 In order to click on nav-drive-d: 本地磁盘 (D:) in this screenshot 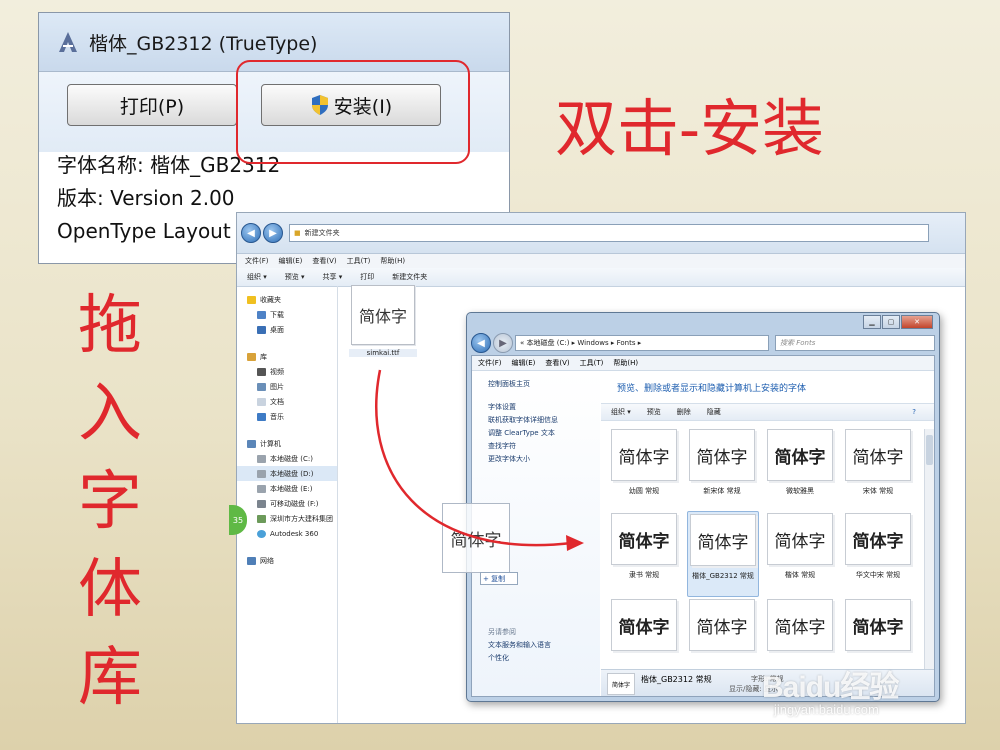, I will do `click(287, 473)`.